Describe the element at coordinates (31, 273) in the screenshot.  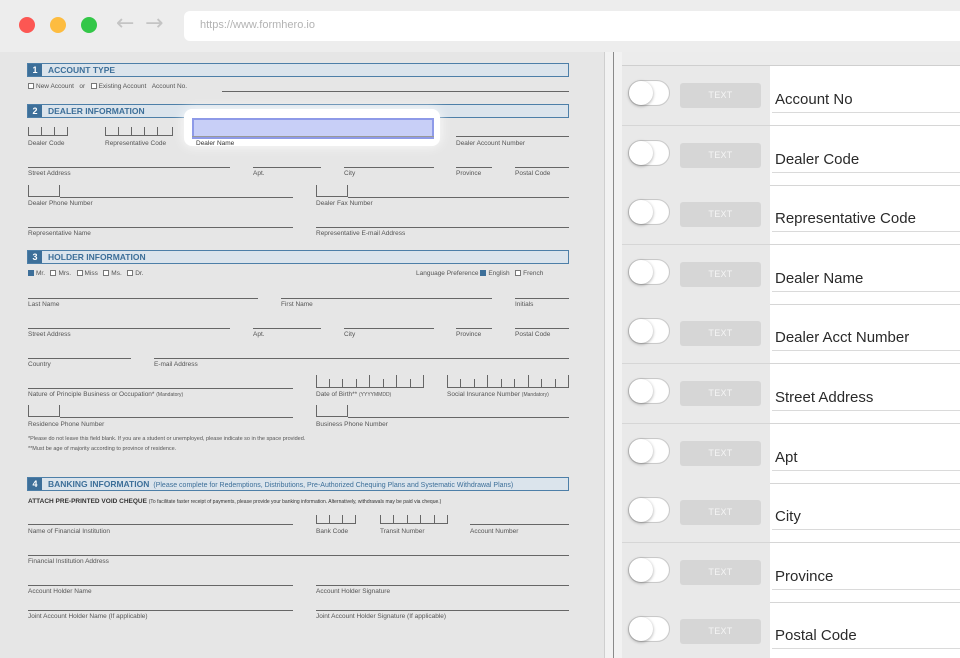
I see `checkbox-mr` at that location.